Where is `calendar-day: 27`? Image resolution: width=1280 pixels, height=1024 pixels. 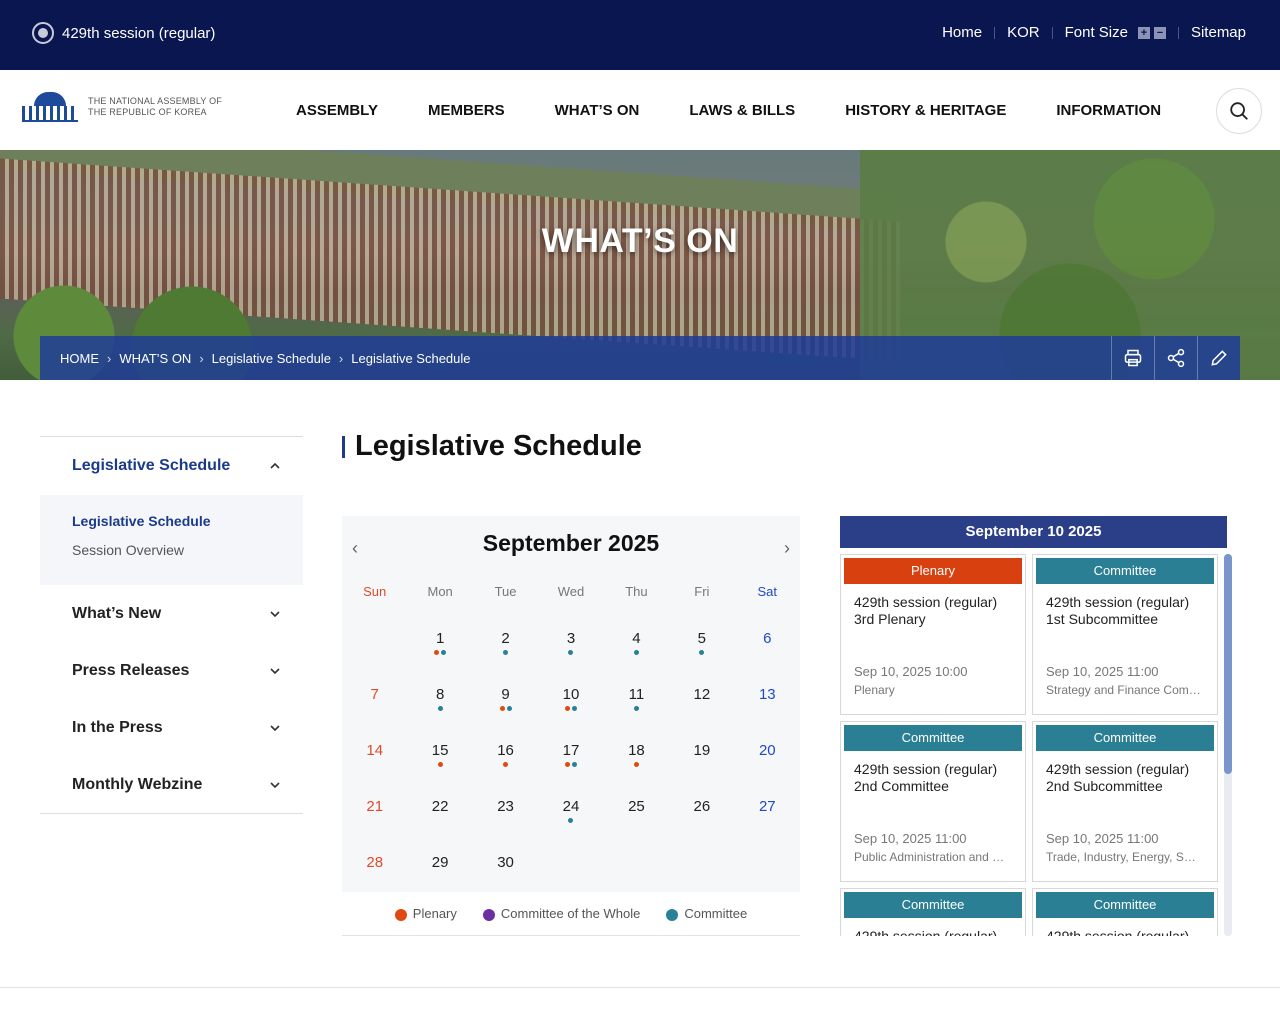 calendar-day: 27 is located at coordinates (767, 812).